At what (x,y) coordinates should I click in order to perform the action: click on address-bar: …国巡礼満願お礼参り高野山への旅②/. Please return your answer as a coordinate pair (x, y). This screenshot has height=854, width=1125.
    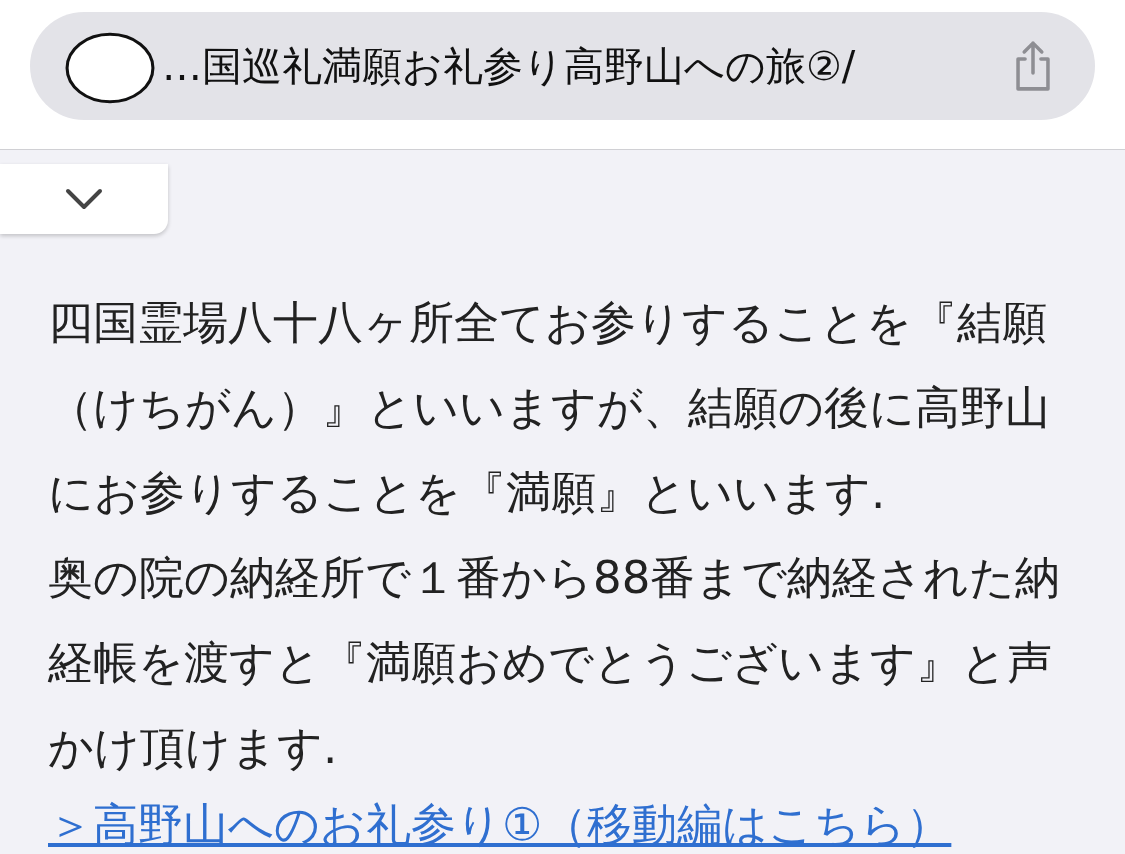
    Looking at the image, I should click on (562, 66).